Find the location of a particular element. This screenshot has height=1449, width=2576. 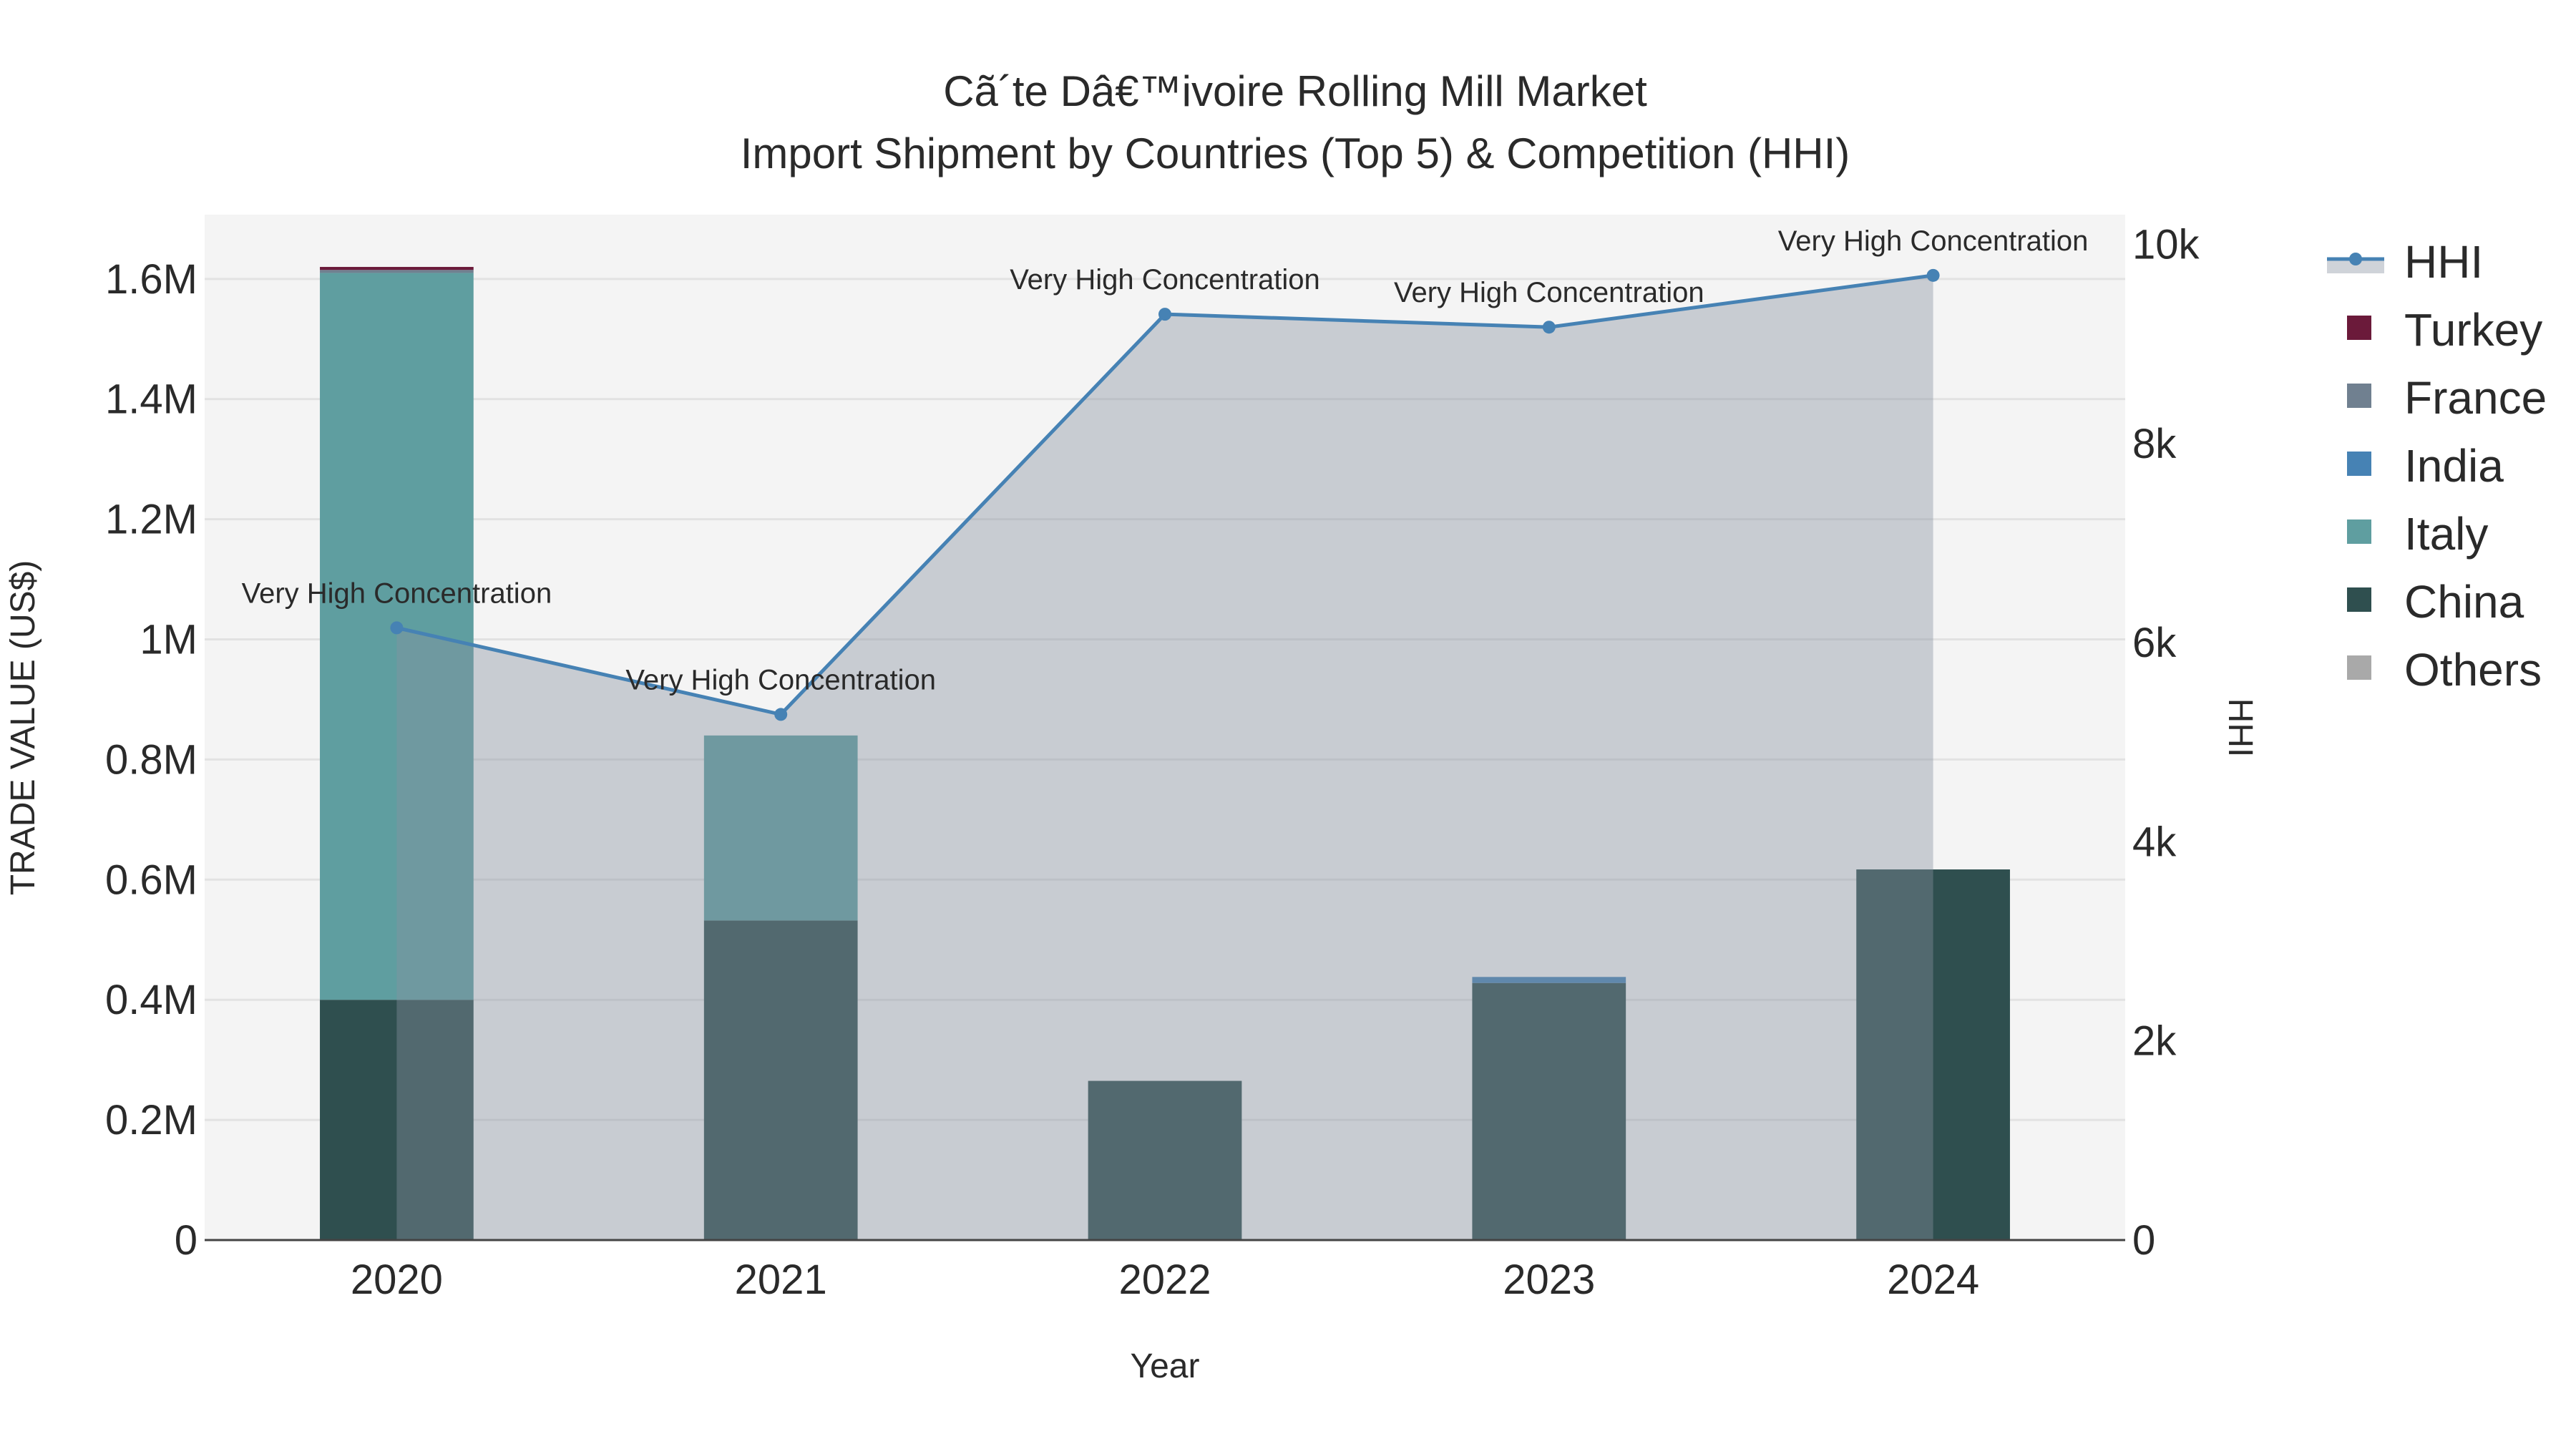

y2-tick-label: 8k is located at coordinates (2154, 444).